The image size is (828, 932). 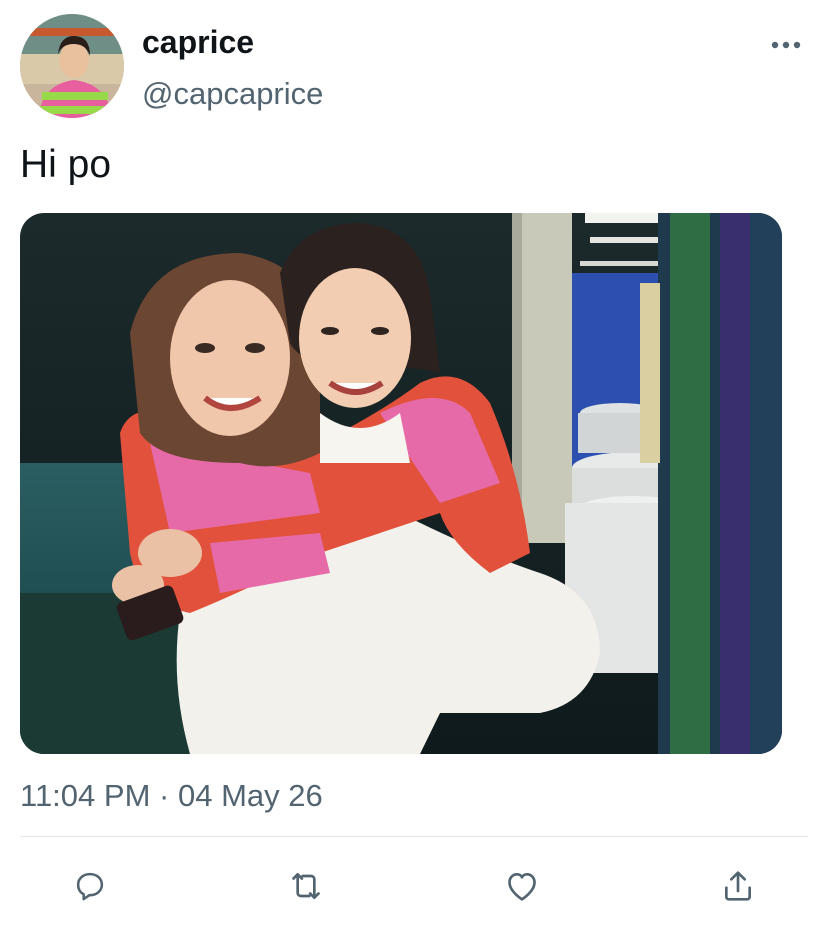 What do you see at coordinates (85, 795) in the screenshot?
I see `timestamp-time: 11:04 PM` at bounding box center [85, 795].